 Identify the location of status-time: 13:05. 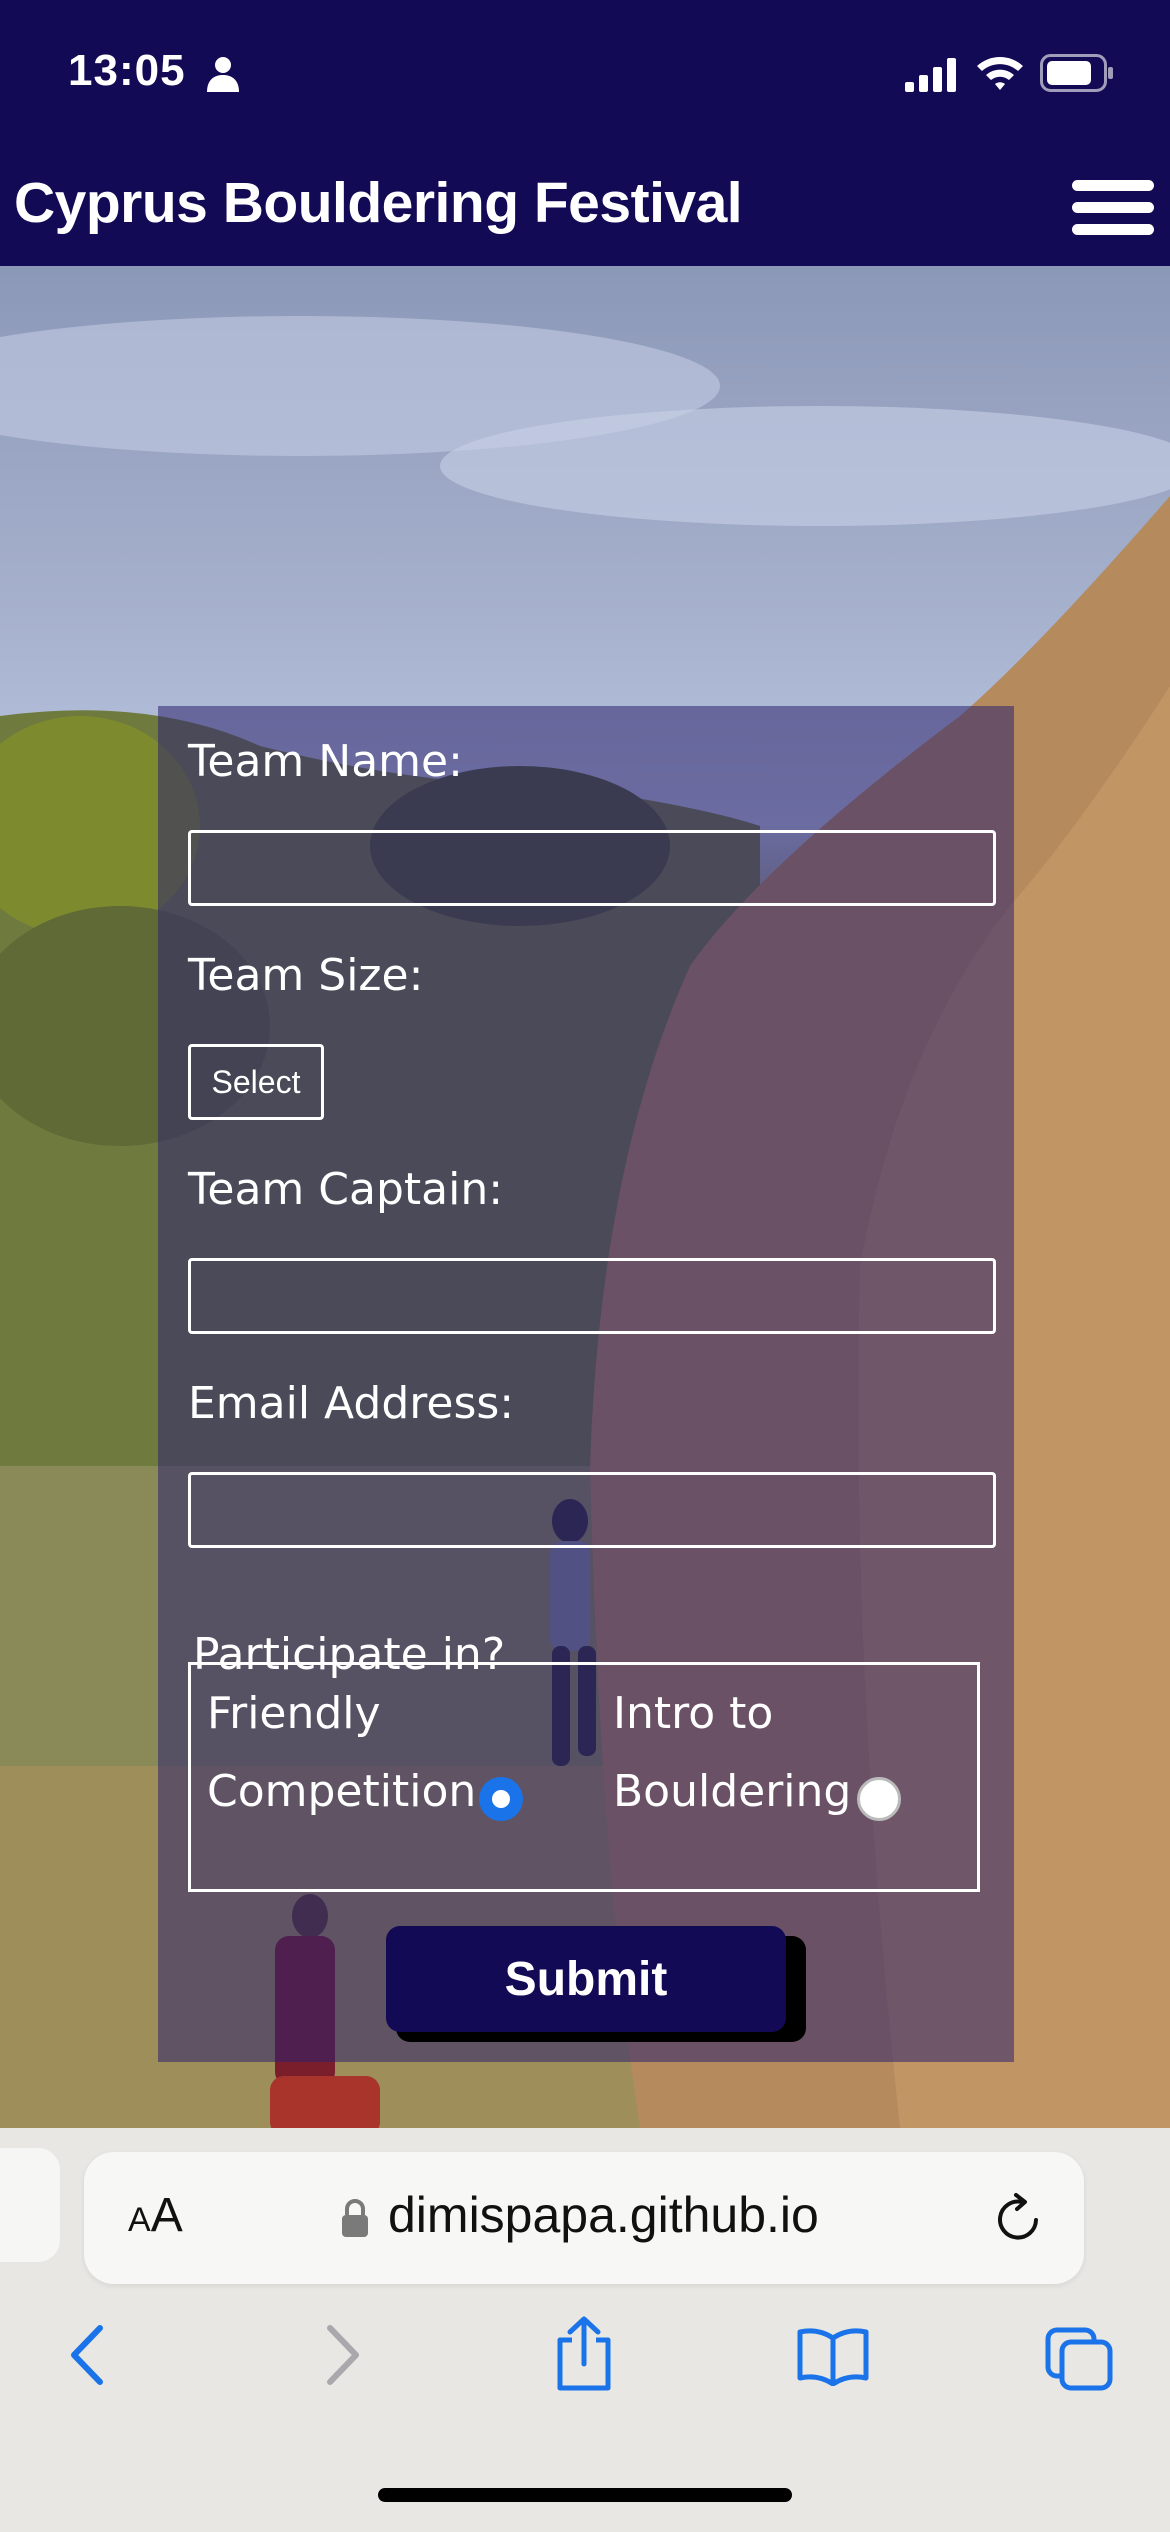
(127, 70).